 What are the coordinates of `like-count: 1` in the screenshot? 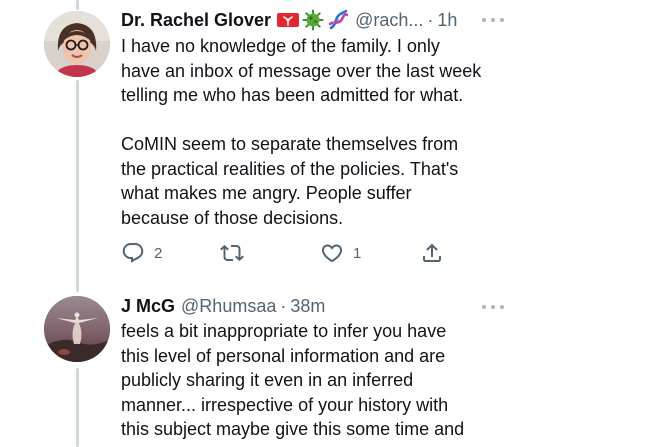 It's located at (357, 253).